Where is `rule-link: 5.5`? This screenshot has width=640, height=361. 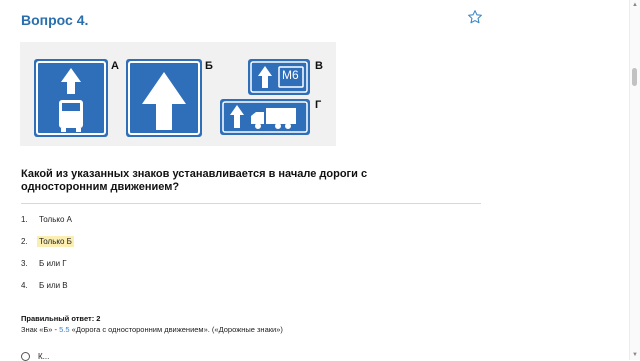 rule-link: 5.5 is located at coordinates (64, 329).